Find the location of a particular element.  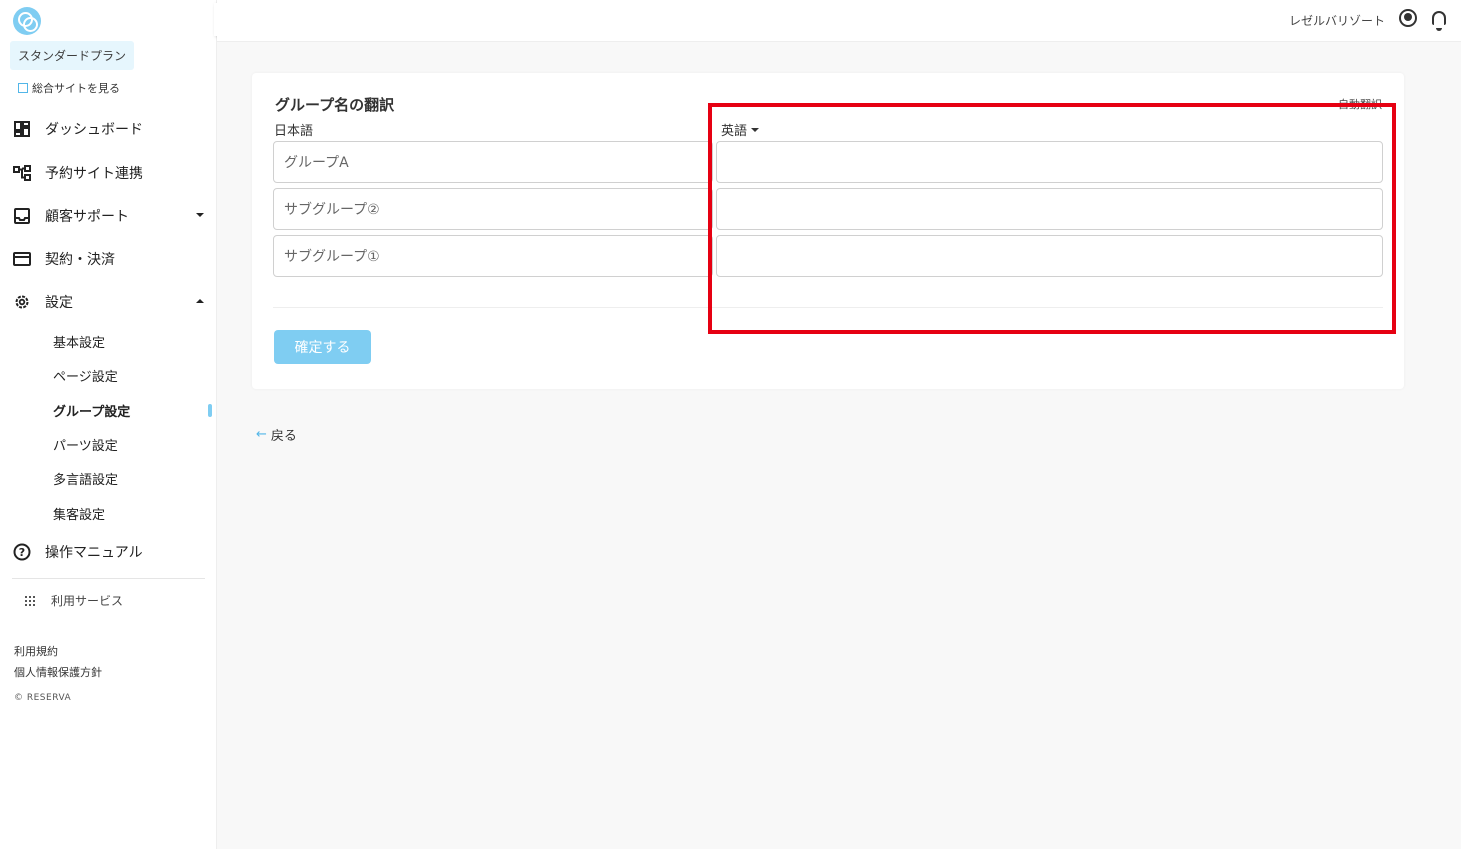

nav-settings: 設定 is located at coordinates (110, 302).